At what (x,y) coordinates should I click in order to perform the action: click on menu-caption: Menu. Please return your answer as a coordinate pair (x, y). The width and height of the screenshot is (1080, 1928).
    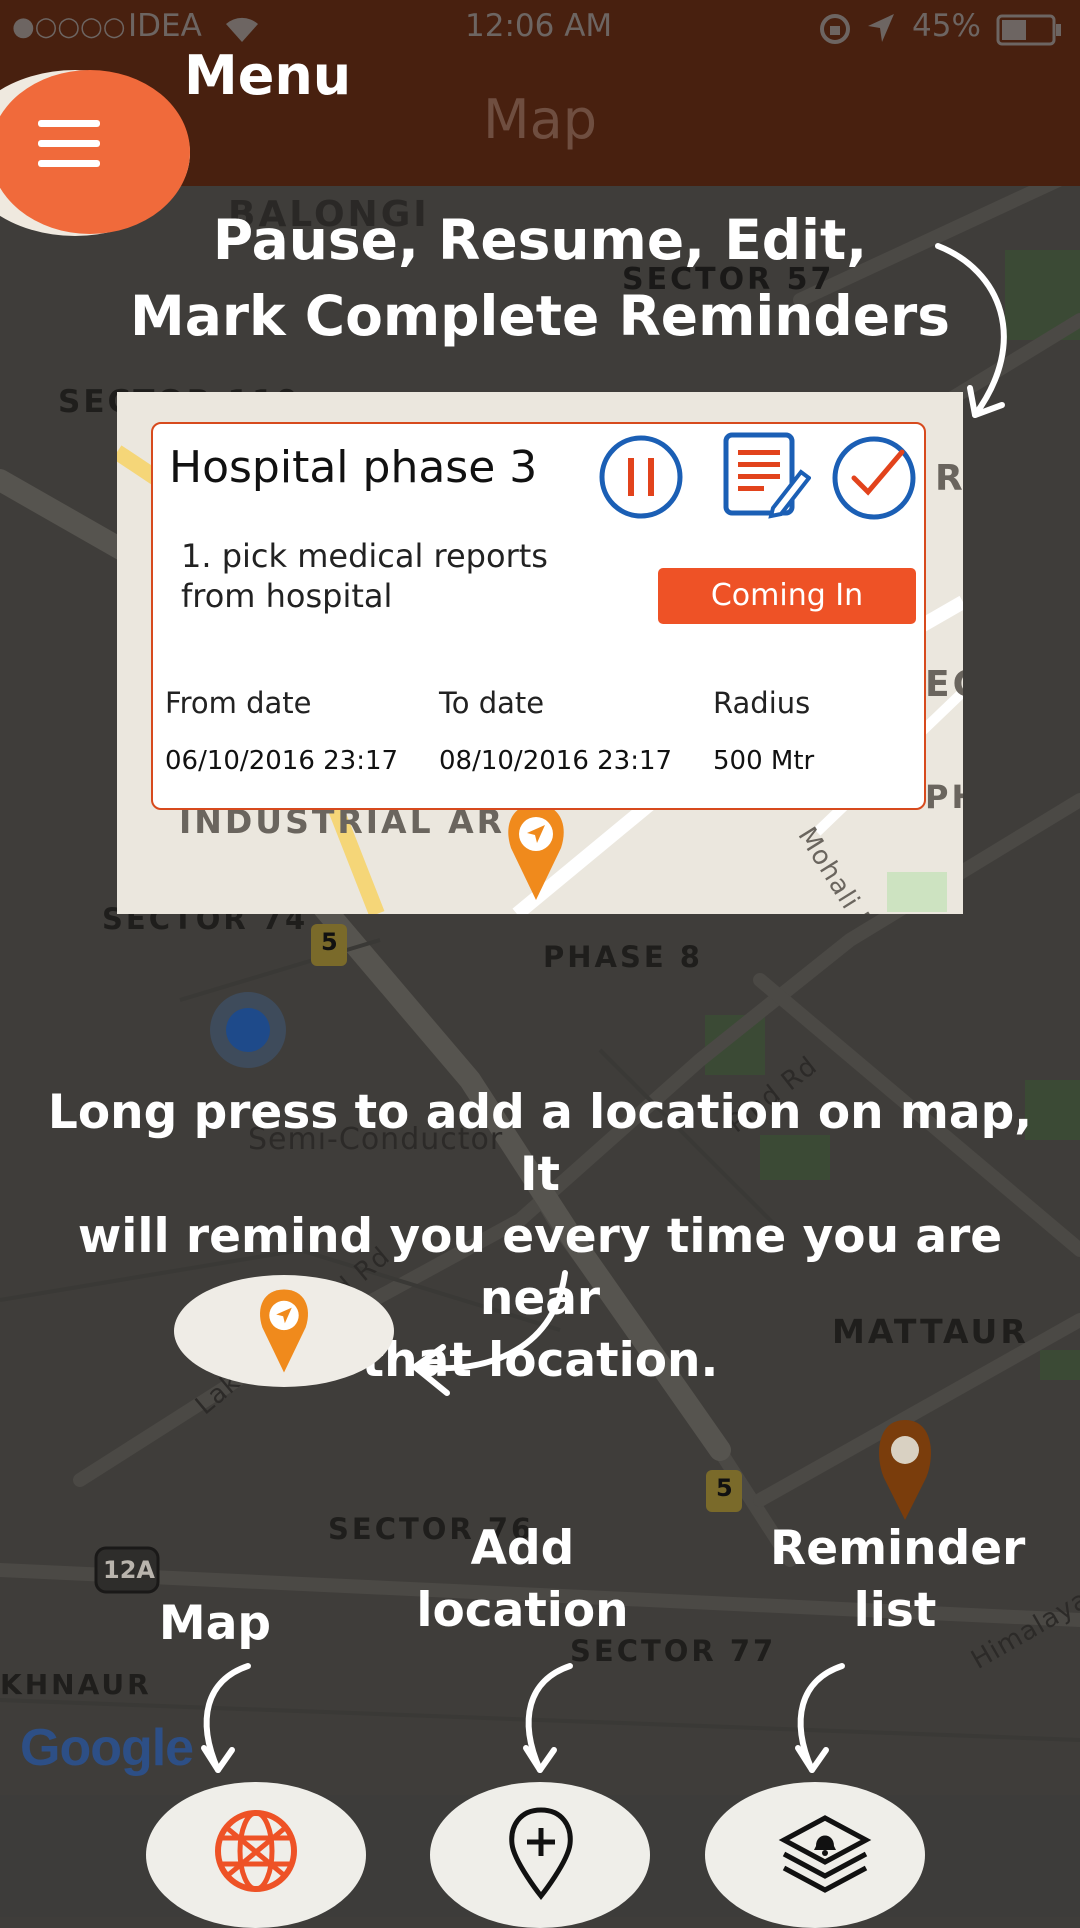
    Looking at the image, I should click on (268, 75).